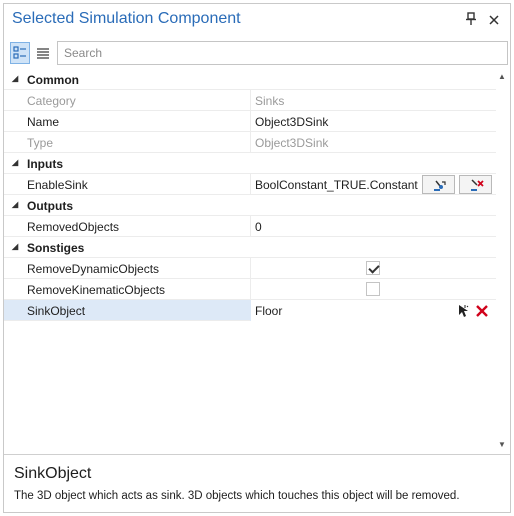  I want to click on category-label: Outputs, so click(50, 206).